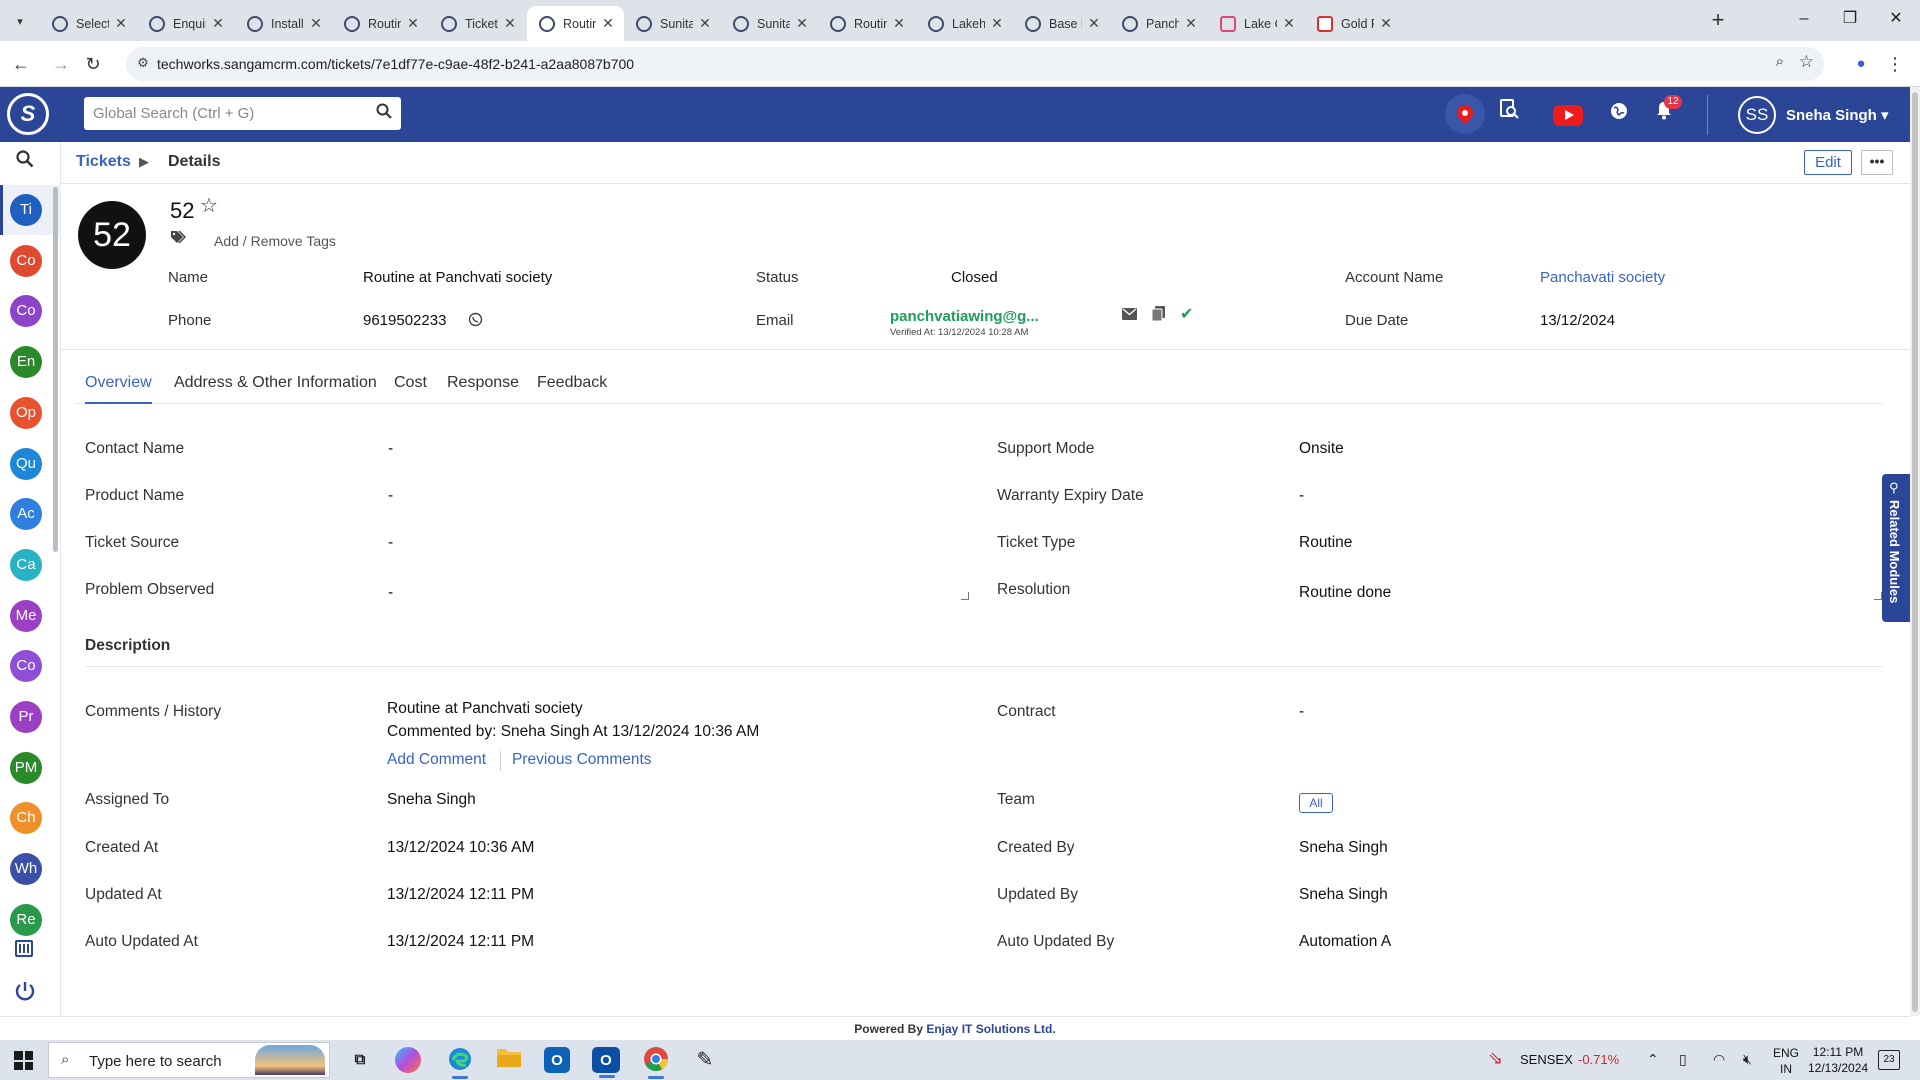 Image resolution: width=1920 pixels, height=1080 pixels. I want to click on browser-profile-icon: ●, so click(1861, 64).